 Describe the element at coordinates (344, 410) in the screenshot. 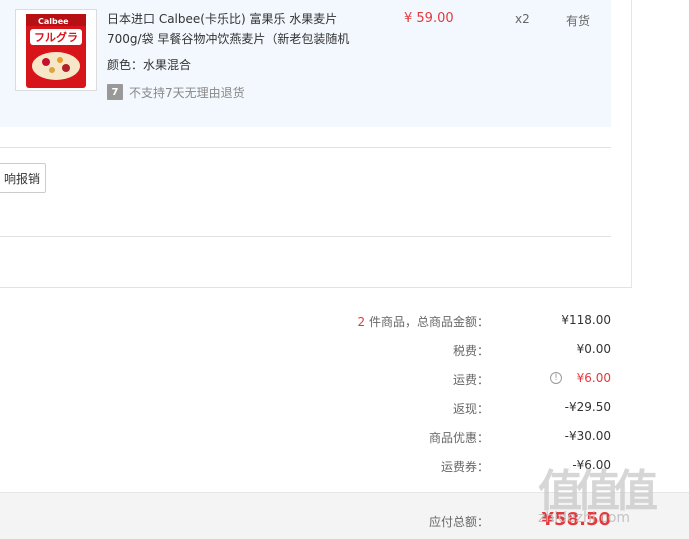

I see `summary-row-cashback: 返现： -¥29.50` at that location.